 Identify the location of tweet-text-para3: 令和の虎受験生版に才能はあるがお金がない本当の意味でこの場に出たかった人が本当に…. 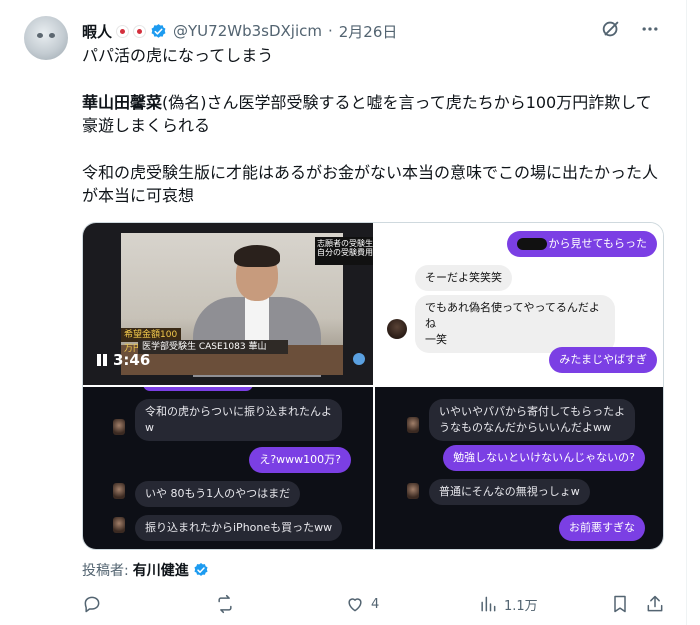
(370, 184).